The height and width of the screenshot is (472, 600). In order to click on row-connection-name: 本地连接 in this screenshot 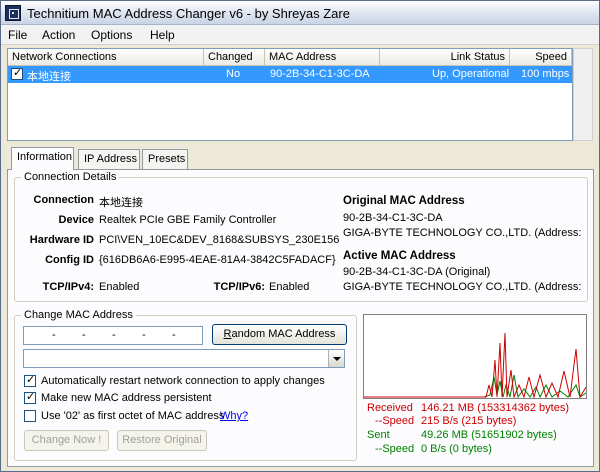, I will do `click(49, 77)`.